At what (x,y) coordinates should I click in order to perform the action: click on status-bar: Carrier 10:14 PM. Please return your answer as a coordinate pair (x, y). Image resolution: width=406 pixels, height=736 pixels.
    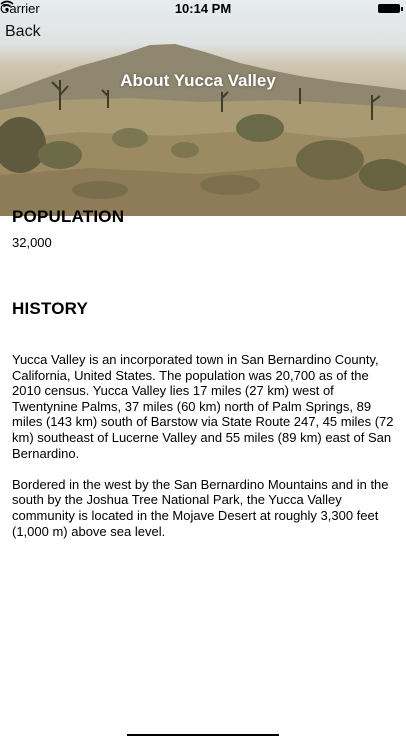
    Looking at the image, I should click on (203, 9).